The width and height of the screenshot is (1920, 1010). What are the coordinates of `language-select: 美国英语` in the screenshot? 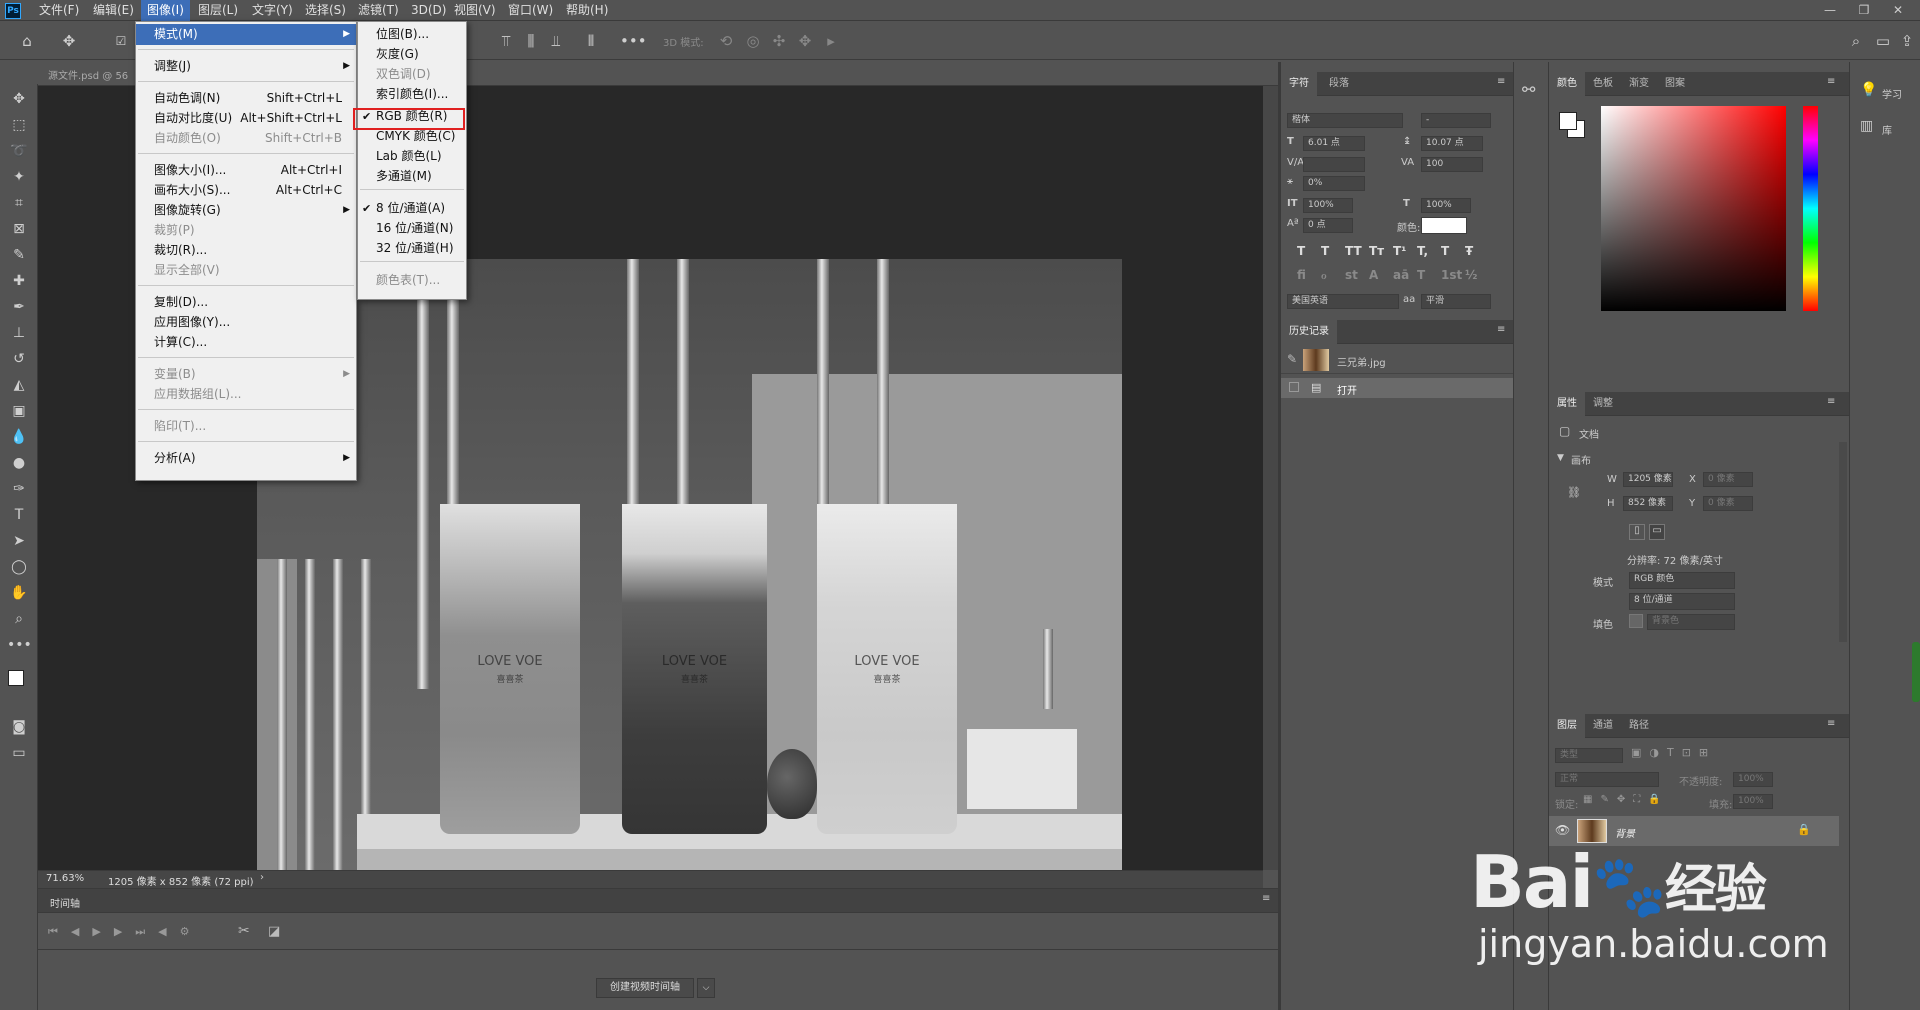 It's located at (1343, 301).